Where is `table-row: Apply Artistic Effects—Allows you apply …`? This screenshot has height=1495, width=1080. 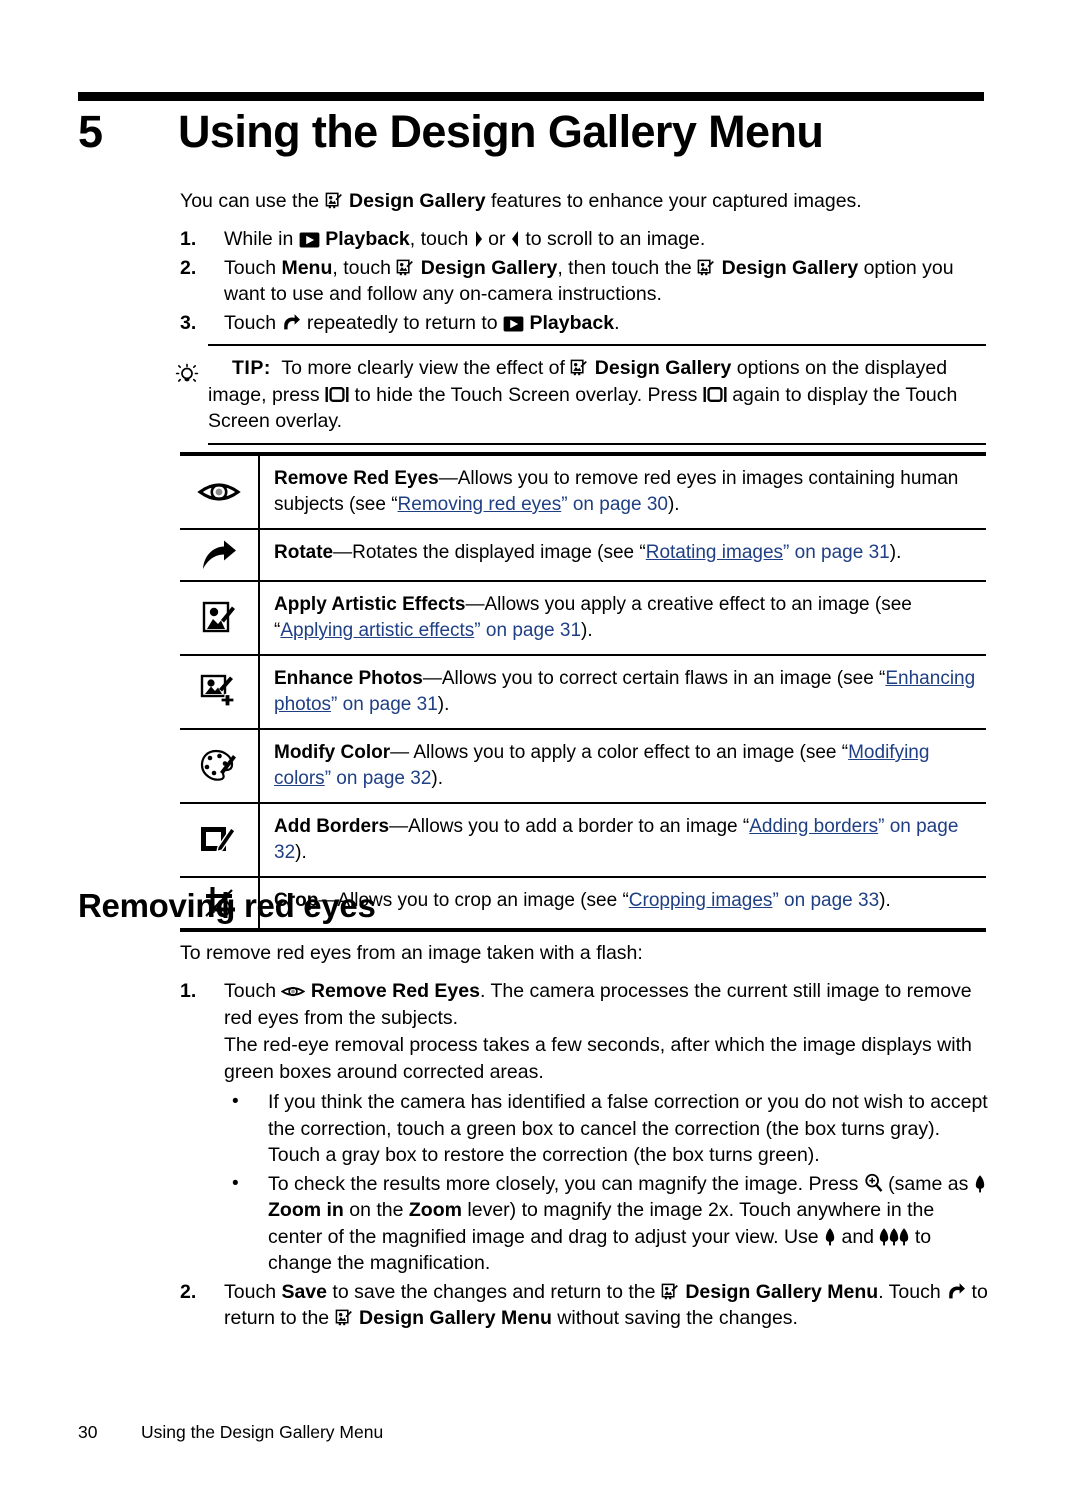
table-row: Apply Artistic Effects—Allows you apply … is located at coordinates (583, 618).